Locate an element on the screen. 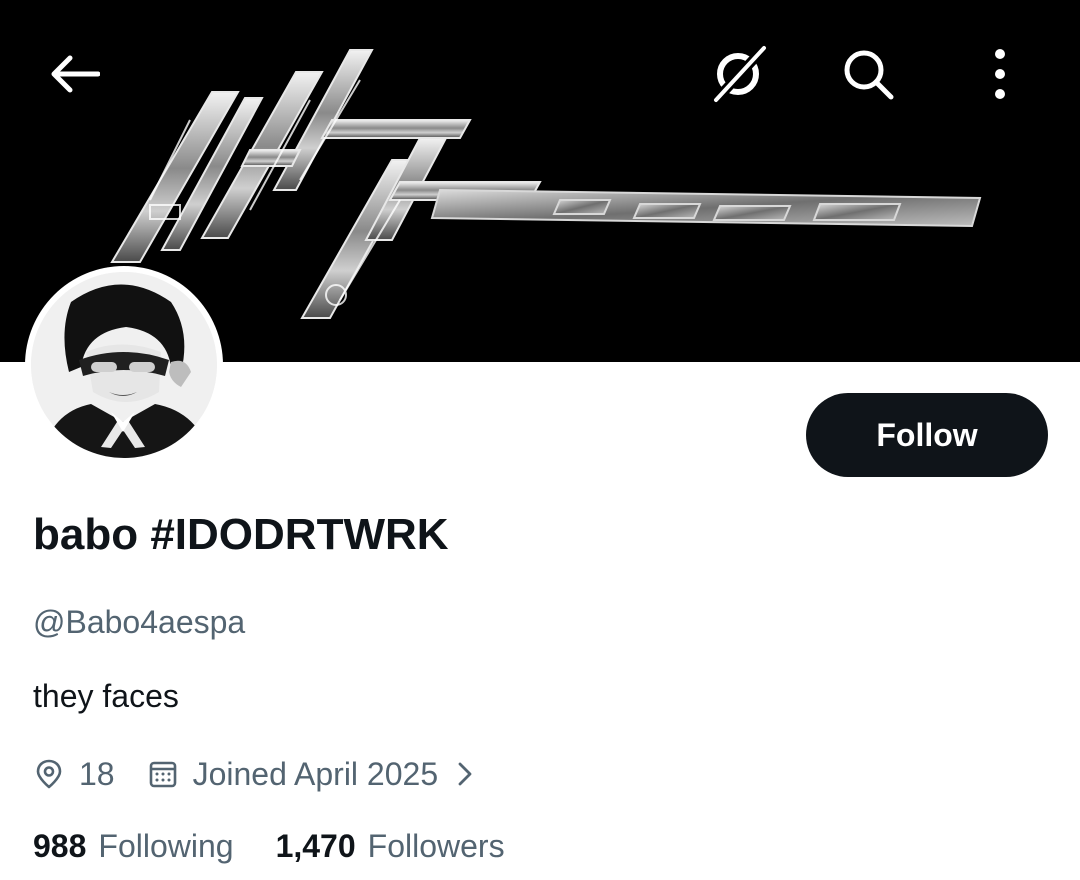  avatar is located at coordinates (124, 365).